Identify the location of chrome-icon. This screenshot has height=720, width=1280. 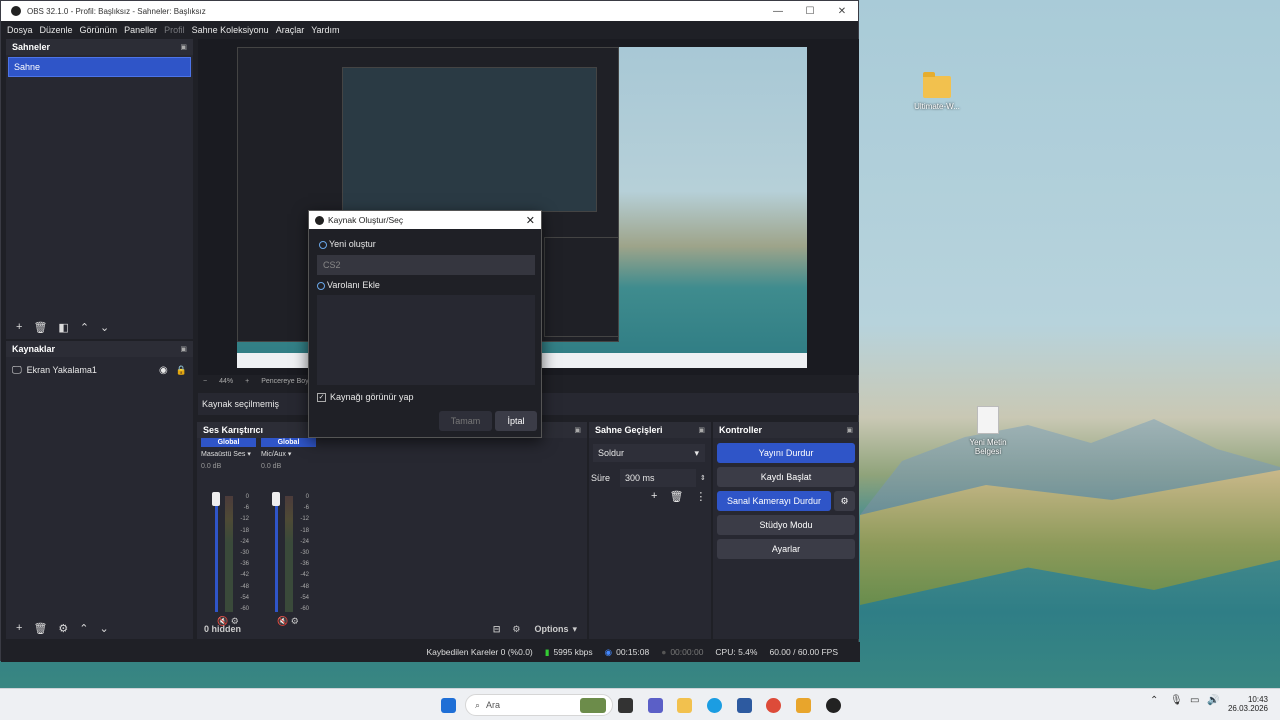
(773, 705).